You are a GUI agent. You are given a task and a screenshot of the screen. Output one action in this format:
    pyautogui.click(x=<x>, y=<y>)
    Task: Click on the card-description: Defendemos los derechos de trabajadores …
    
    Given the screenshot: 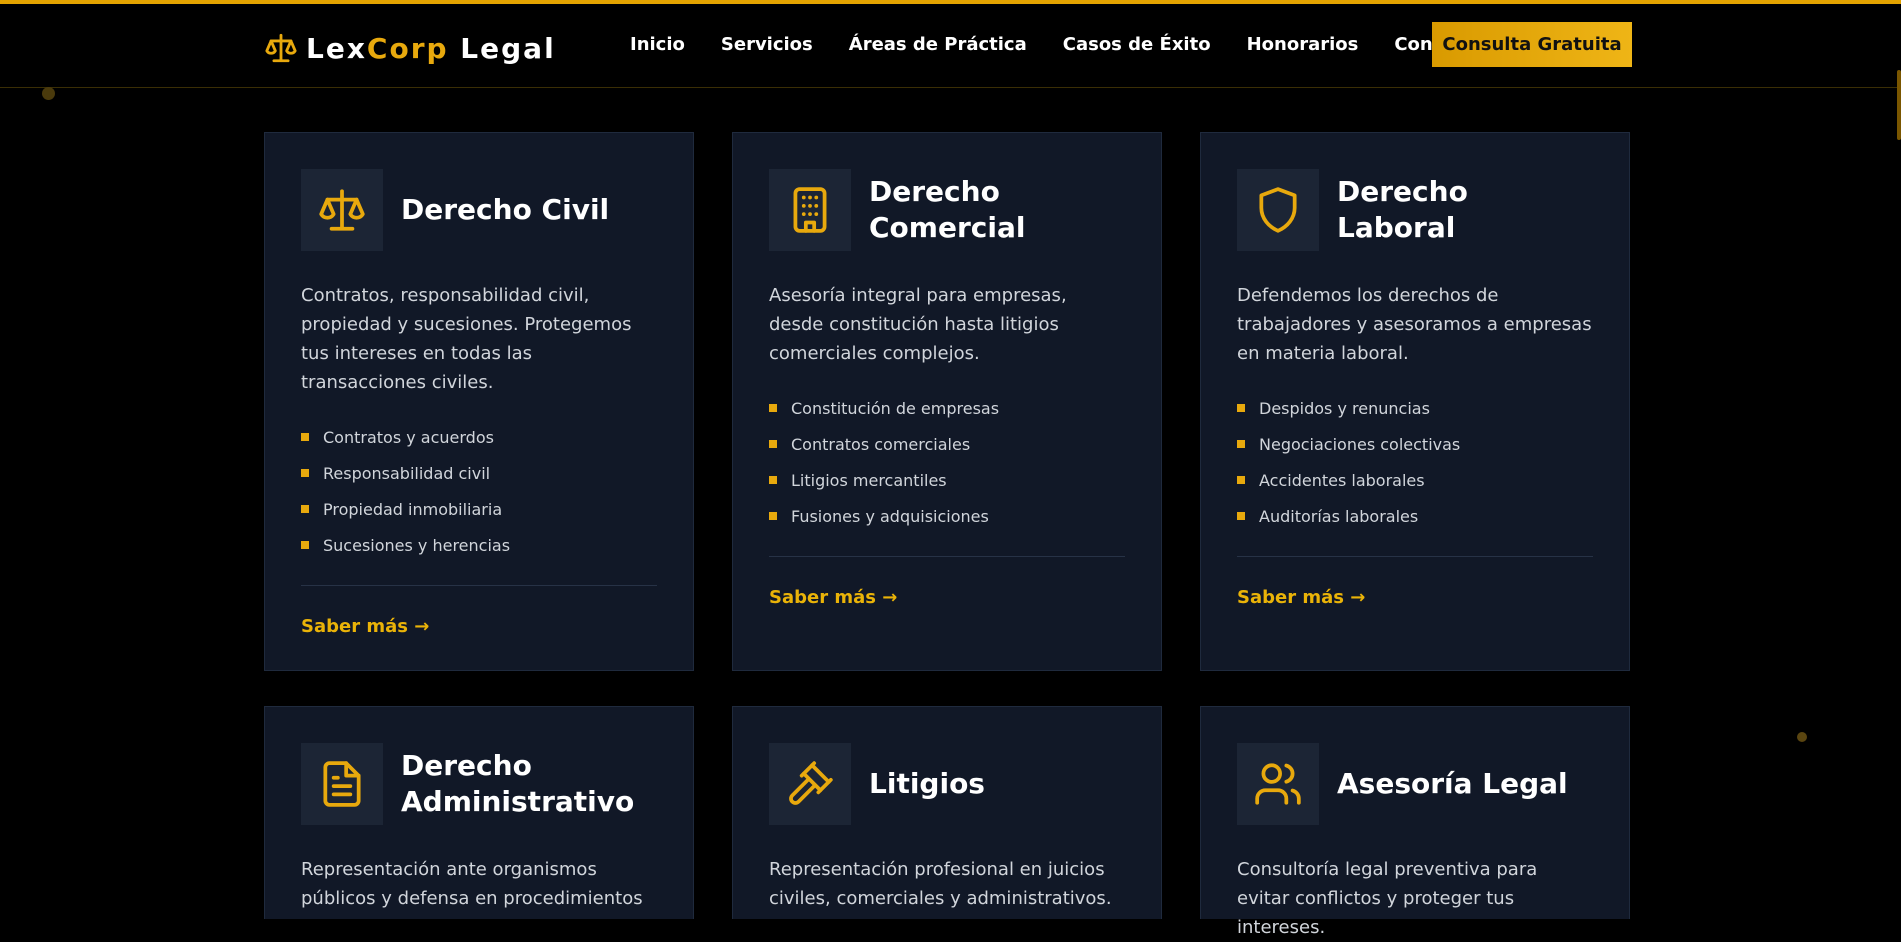 What is the action you would take?
    pyautogui.click(x=1414, y=324)
    